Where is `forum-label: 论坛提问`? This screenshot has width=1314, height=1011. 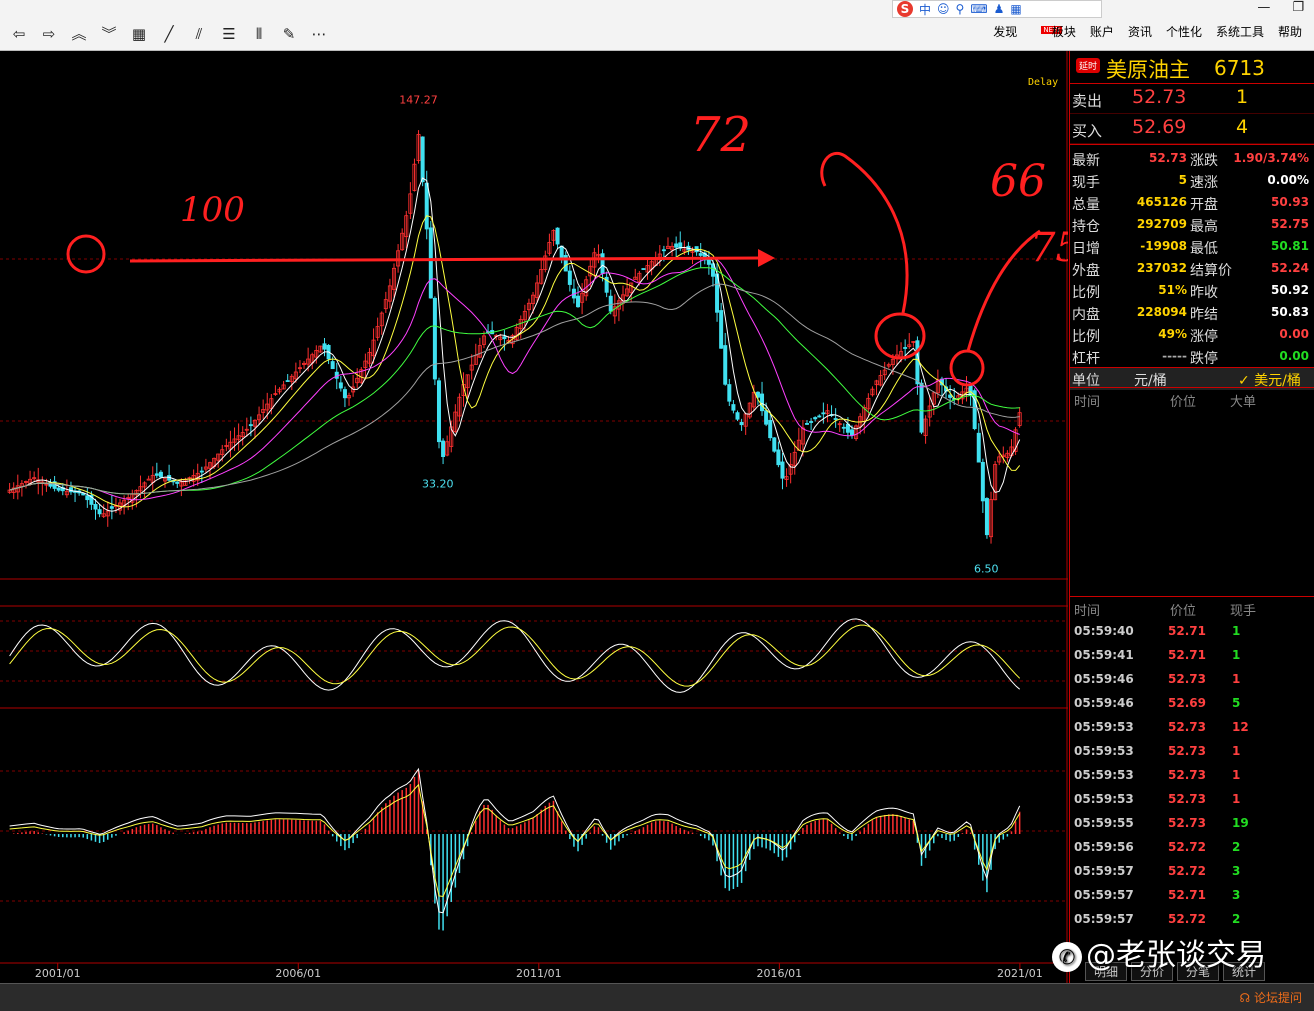 forum-label: 论坛提问 is located at coordinates (1277, 998).